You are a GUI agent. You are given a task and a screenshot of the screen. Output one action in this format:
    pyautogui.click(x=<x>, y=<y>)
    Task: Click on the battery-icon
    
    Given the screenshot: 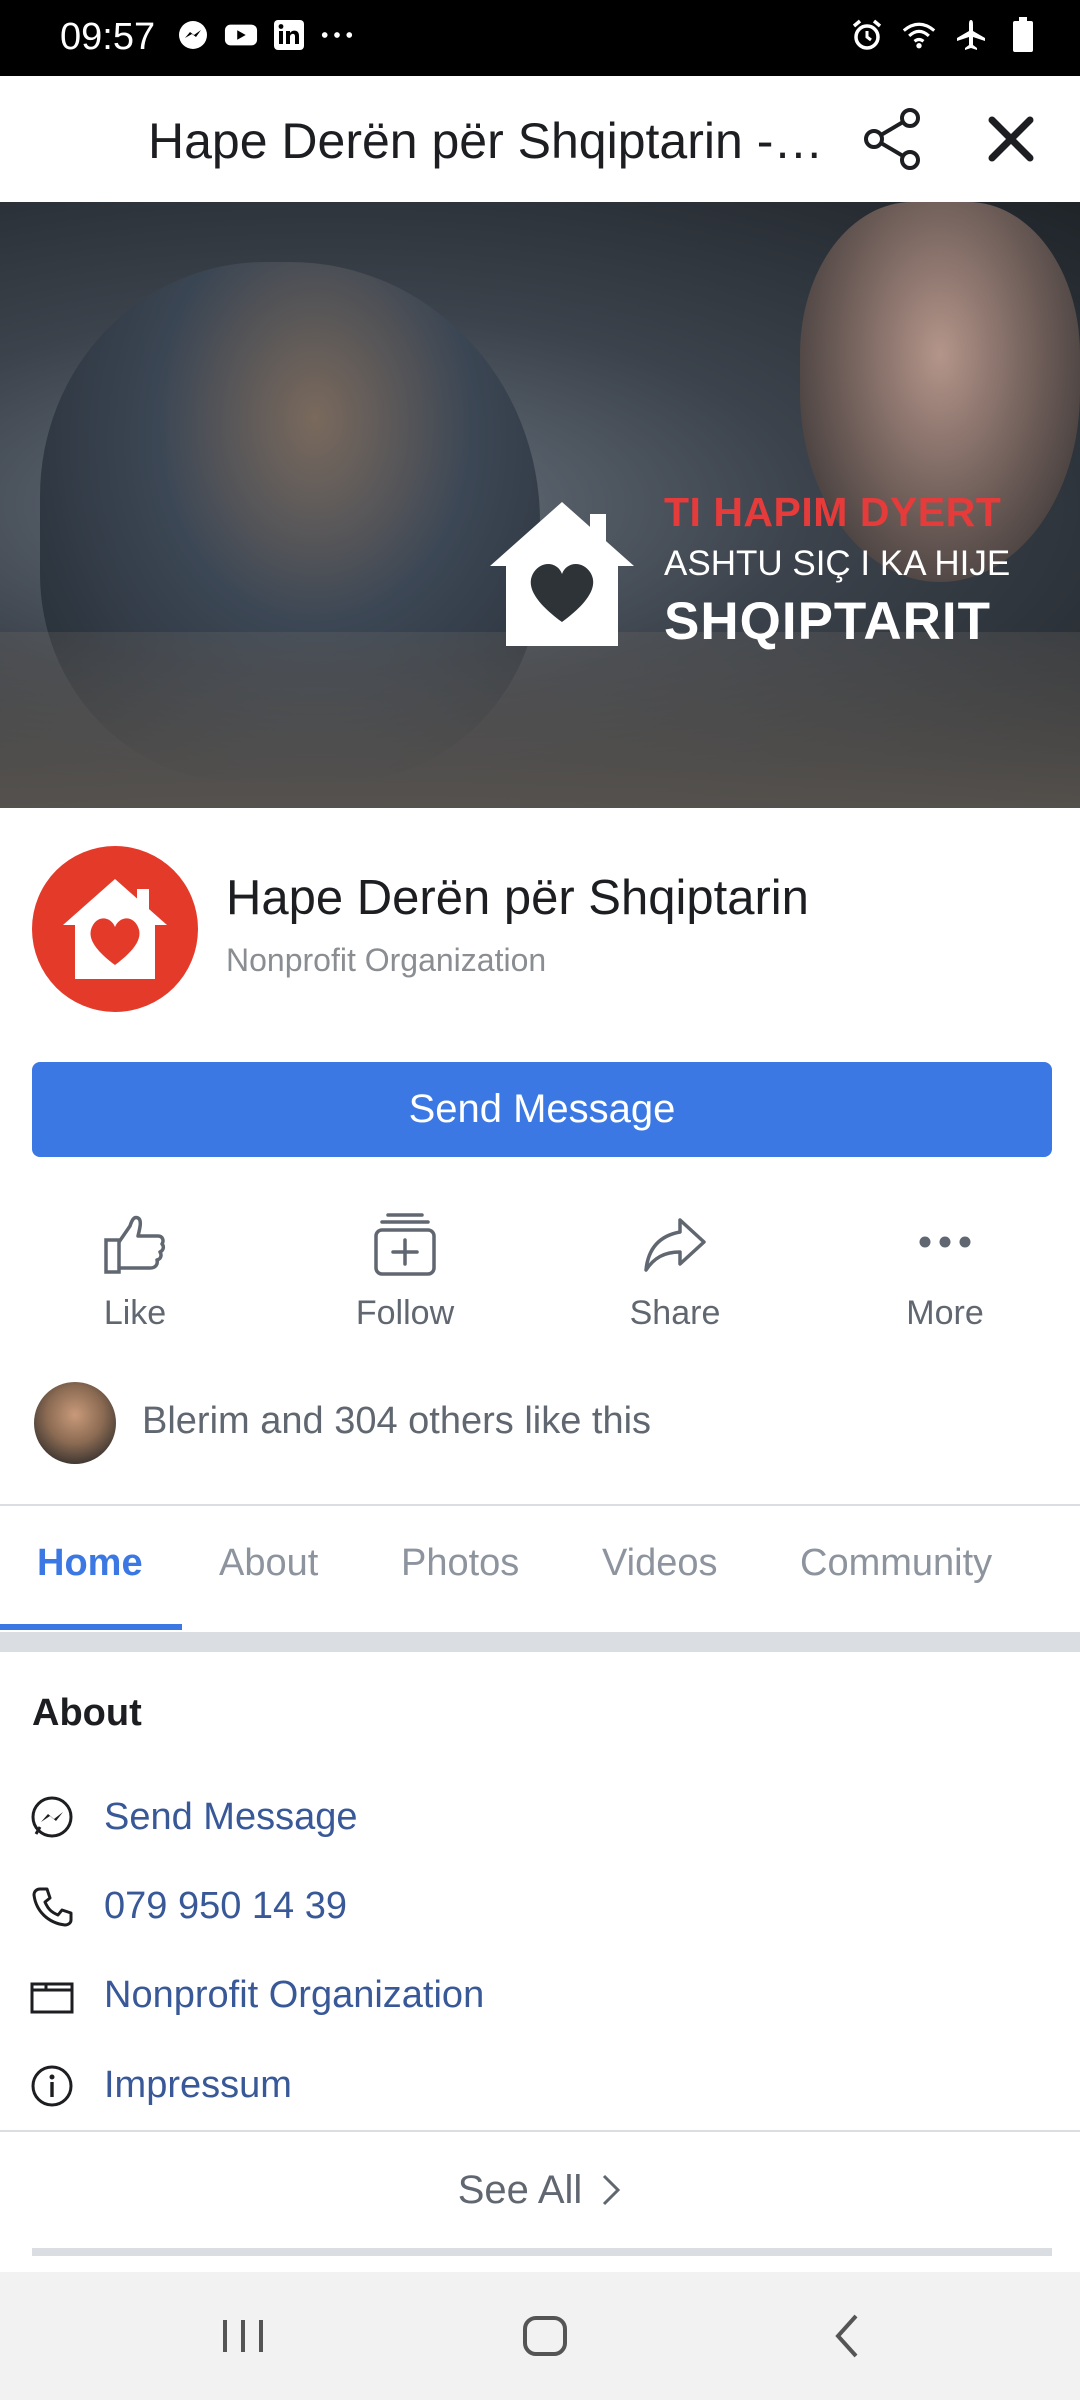 What is the action you would take?
    pyautogui.click(x=1023, y=34)
    